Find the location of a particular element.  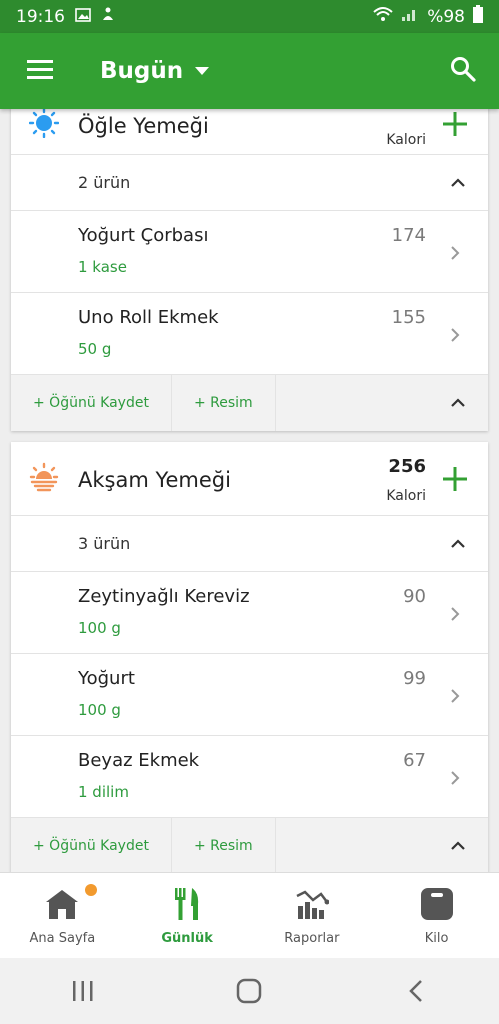

food-quantity: 50 g is located at coordinates (95, 349).